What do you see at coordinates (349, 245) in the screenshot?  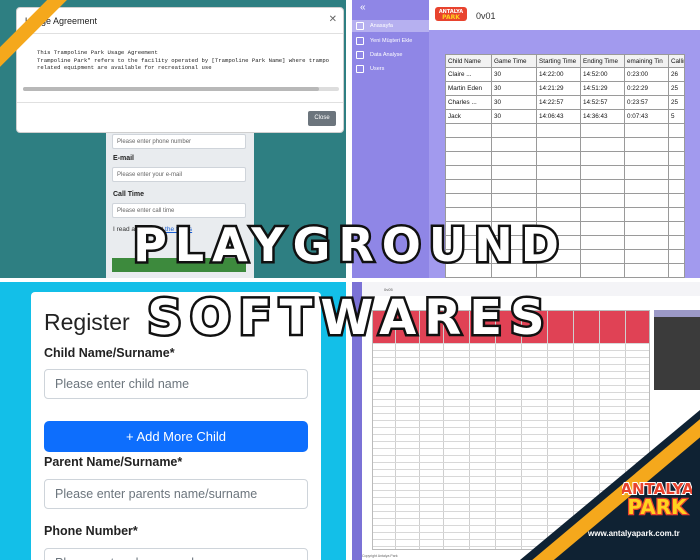 I see `headline-line-1: PLAYGROUND` at bounding box center [349, 245].